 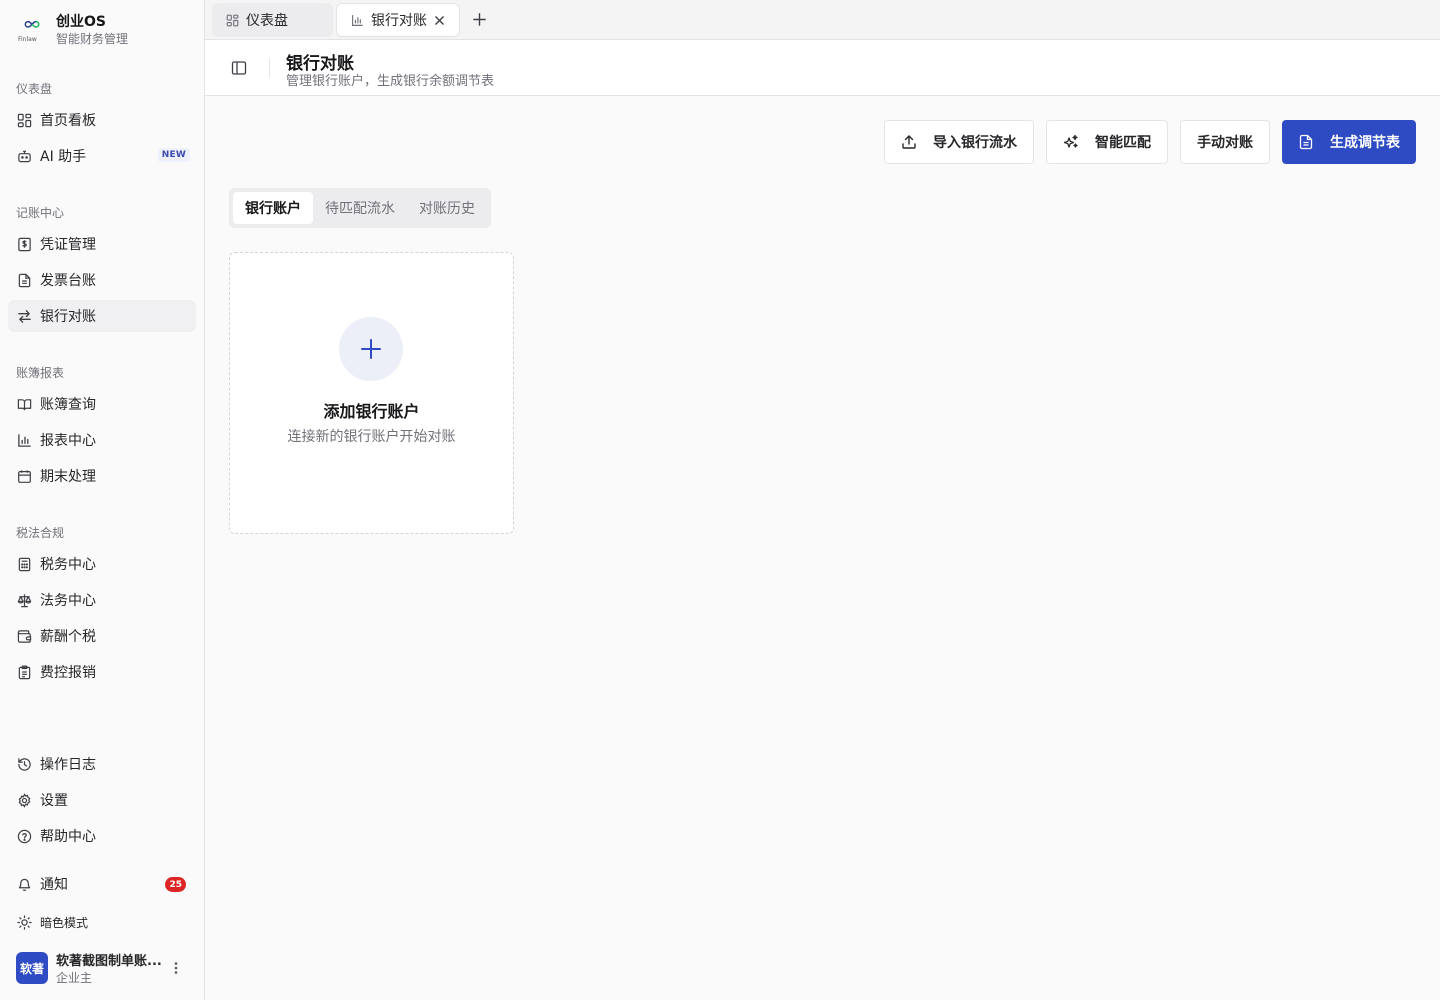 What do you see at coordinates (54, 885) in the screenshot?
I see `sidebar-item-label: 通知` at bounding box center [54, 885].